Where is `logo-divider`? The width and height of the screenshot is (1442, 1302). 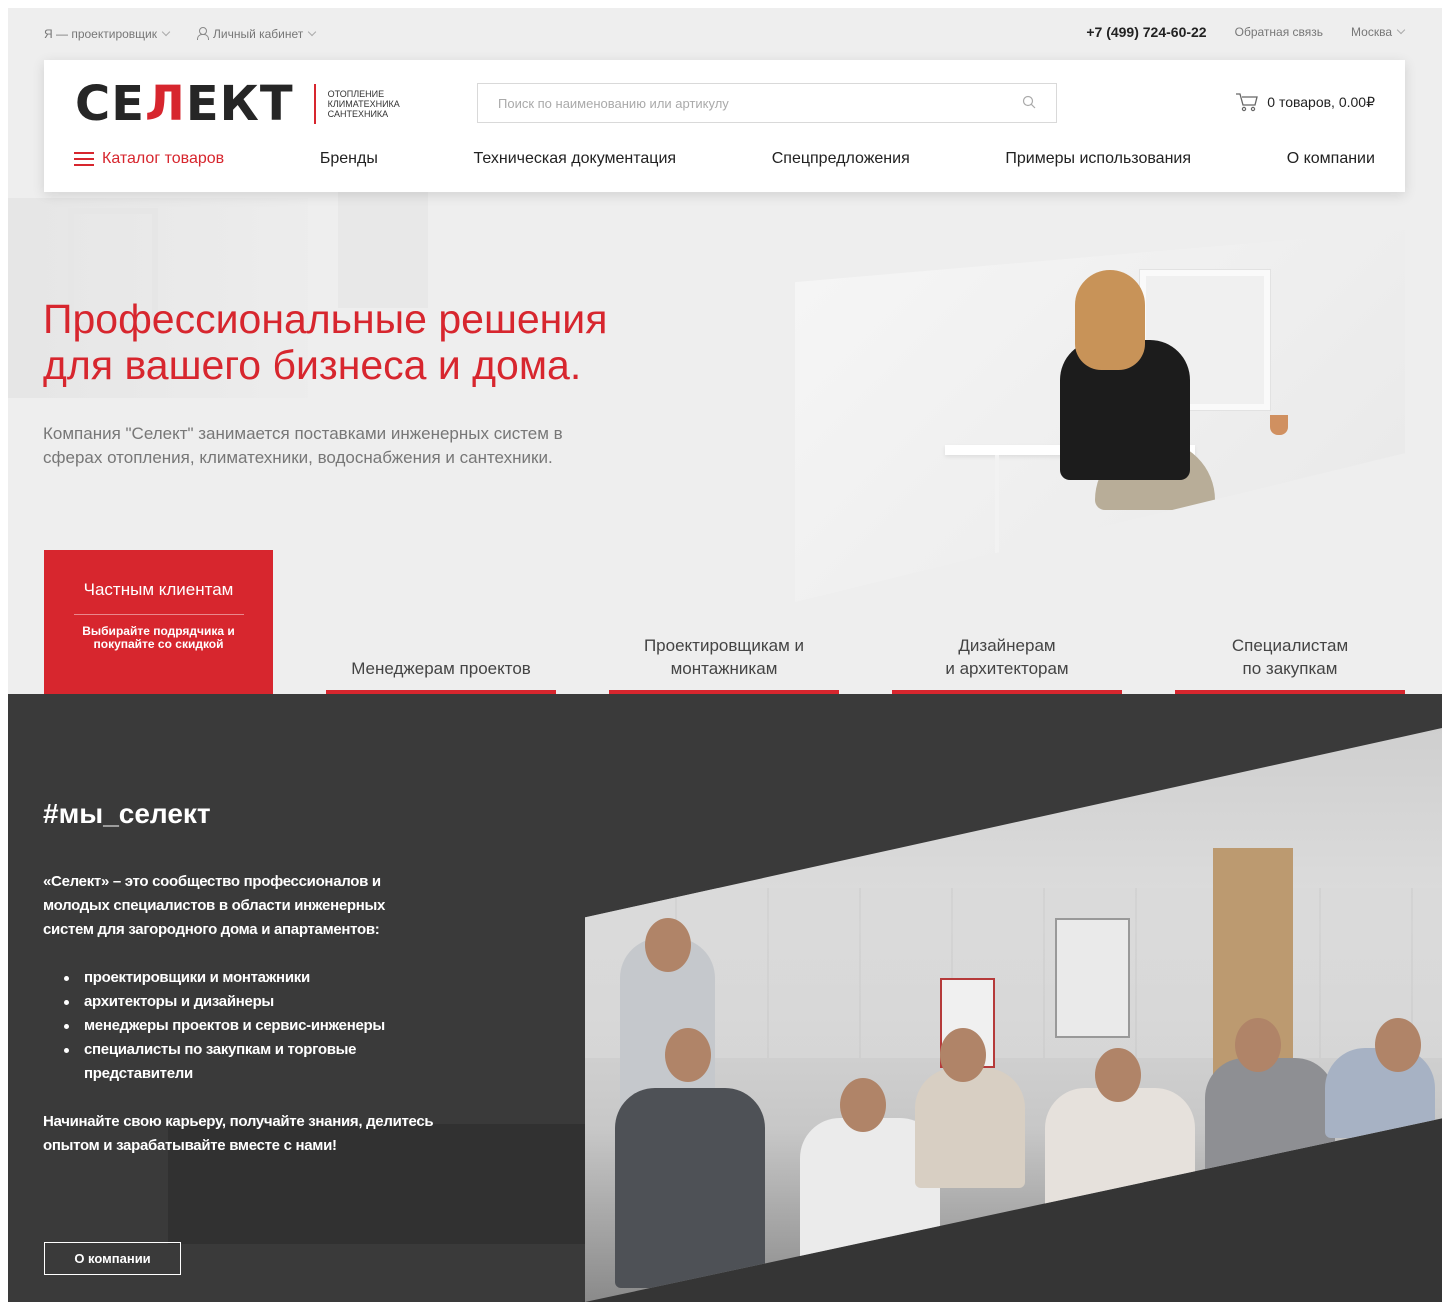
logo-divider is located at coordinates (314, 104).